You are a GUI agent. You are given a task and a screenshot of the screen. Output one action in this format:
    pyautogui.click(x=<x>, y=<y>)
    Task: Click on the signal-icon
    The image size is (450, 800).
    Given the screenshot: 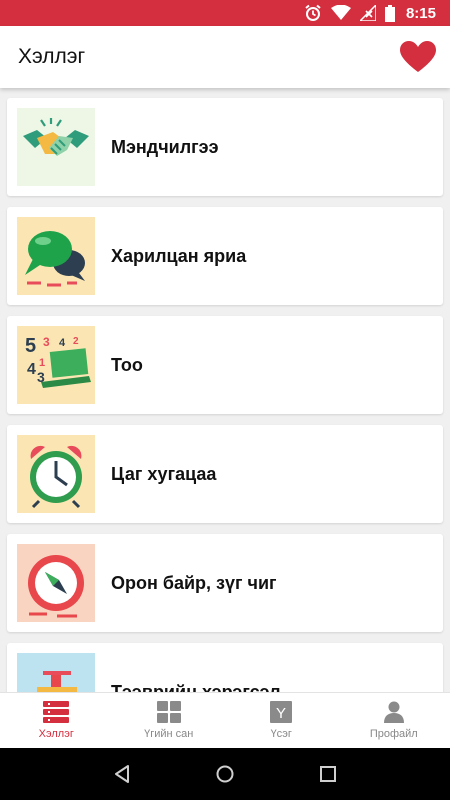 What is the action you would take?
    pyautogui.click(x=367, y=13)
    